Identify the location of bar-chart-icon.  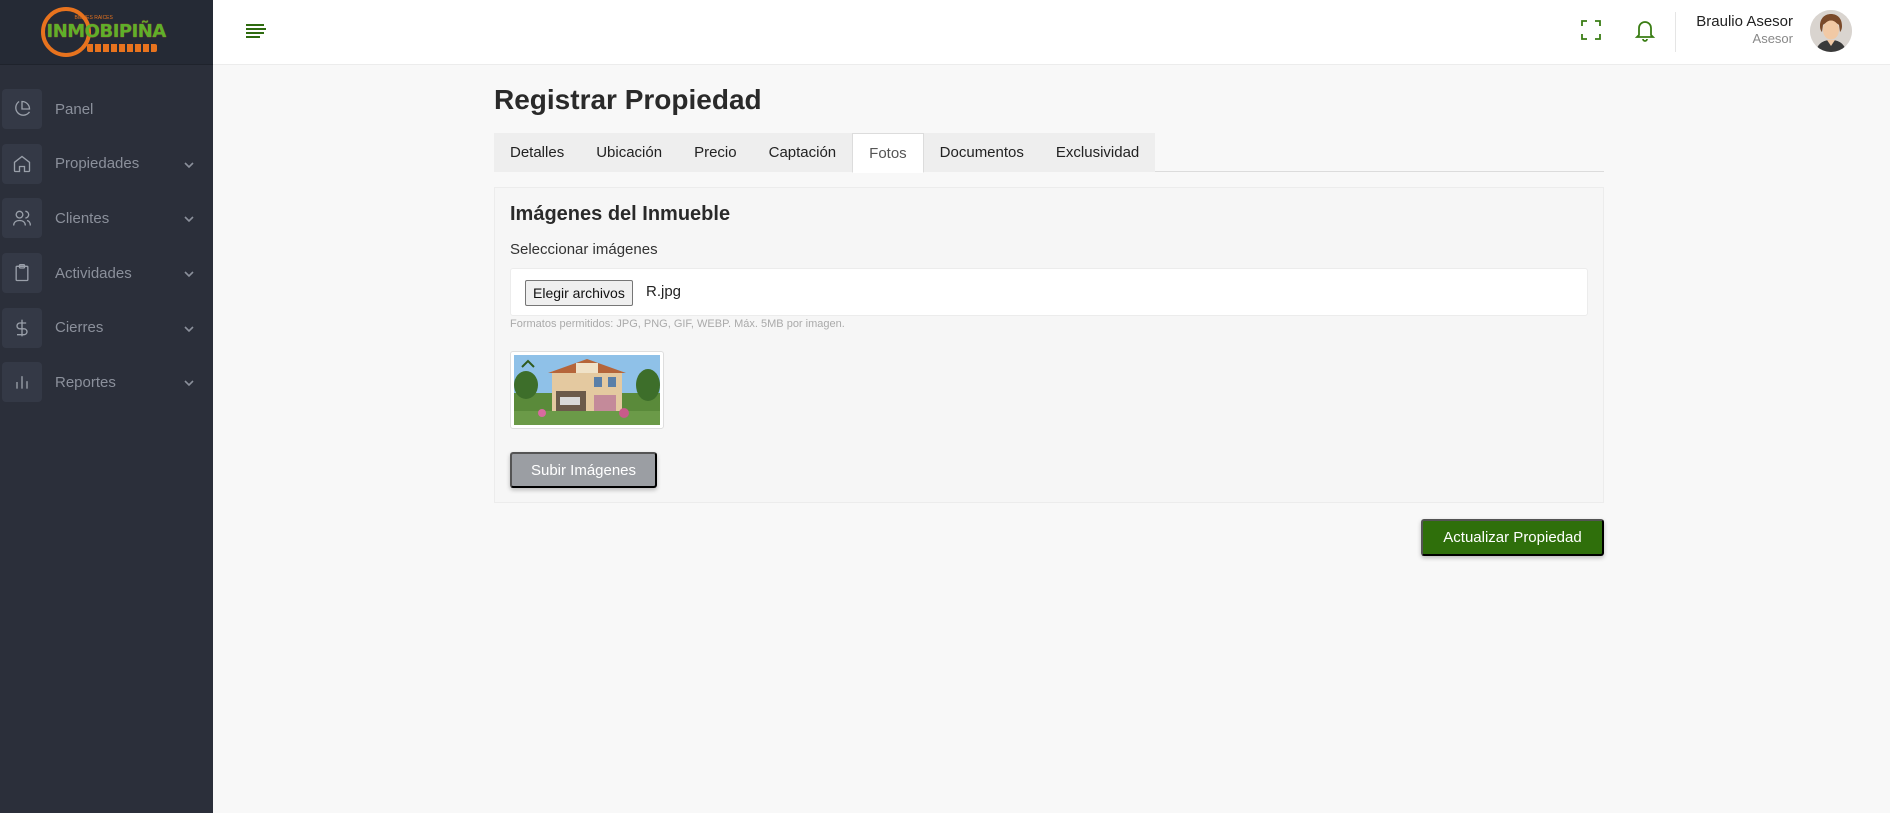
(22, 382).